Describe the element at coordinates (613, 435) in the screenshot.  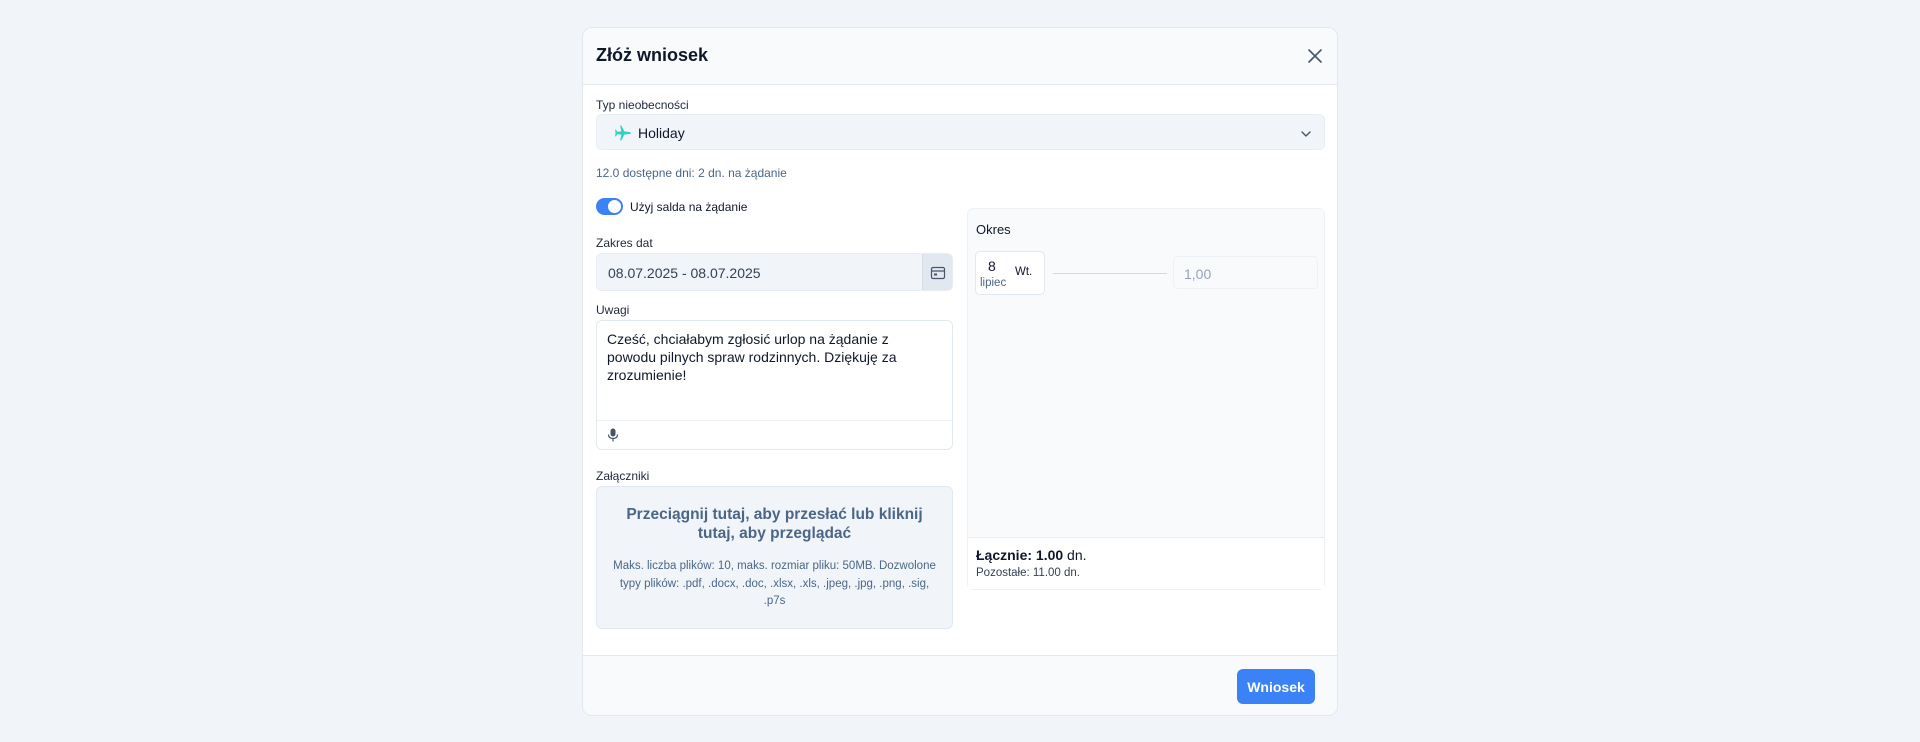
I see `microphone-icon` at that location.